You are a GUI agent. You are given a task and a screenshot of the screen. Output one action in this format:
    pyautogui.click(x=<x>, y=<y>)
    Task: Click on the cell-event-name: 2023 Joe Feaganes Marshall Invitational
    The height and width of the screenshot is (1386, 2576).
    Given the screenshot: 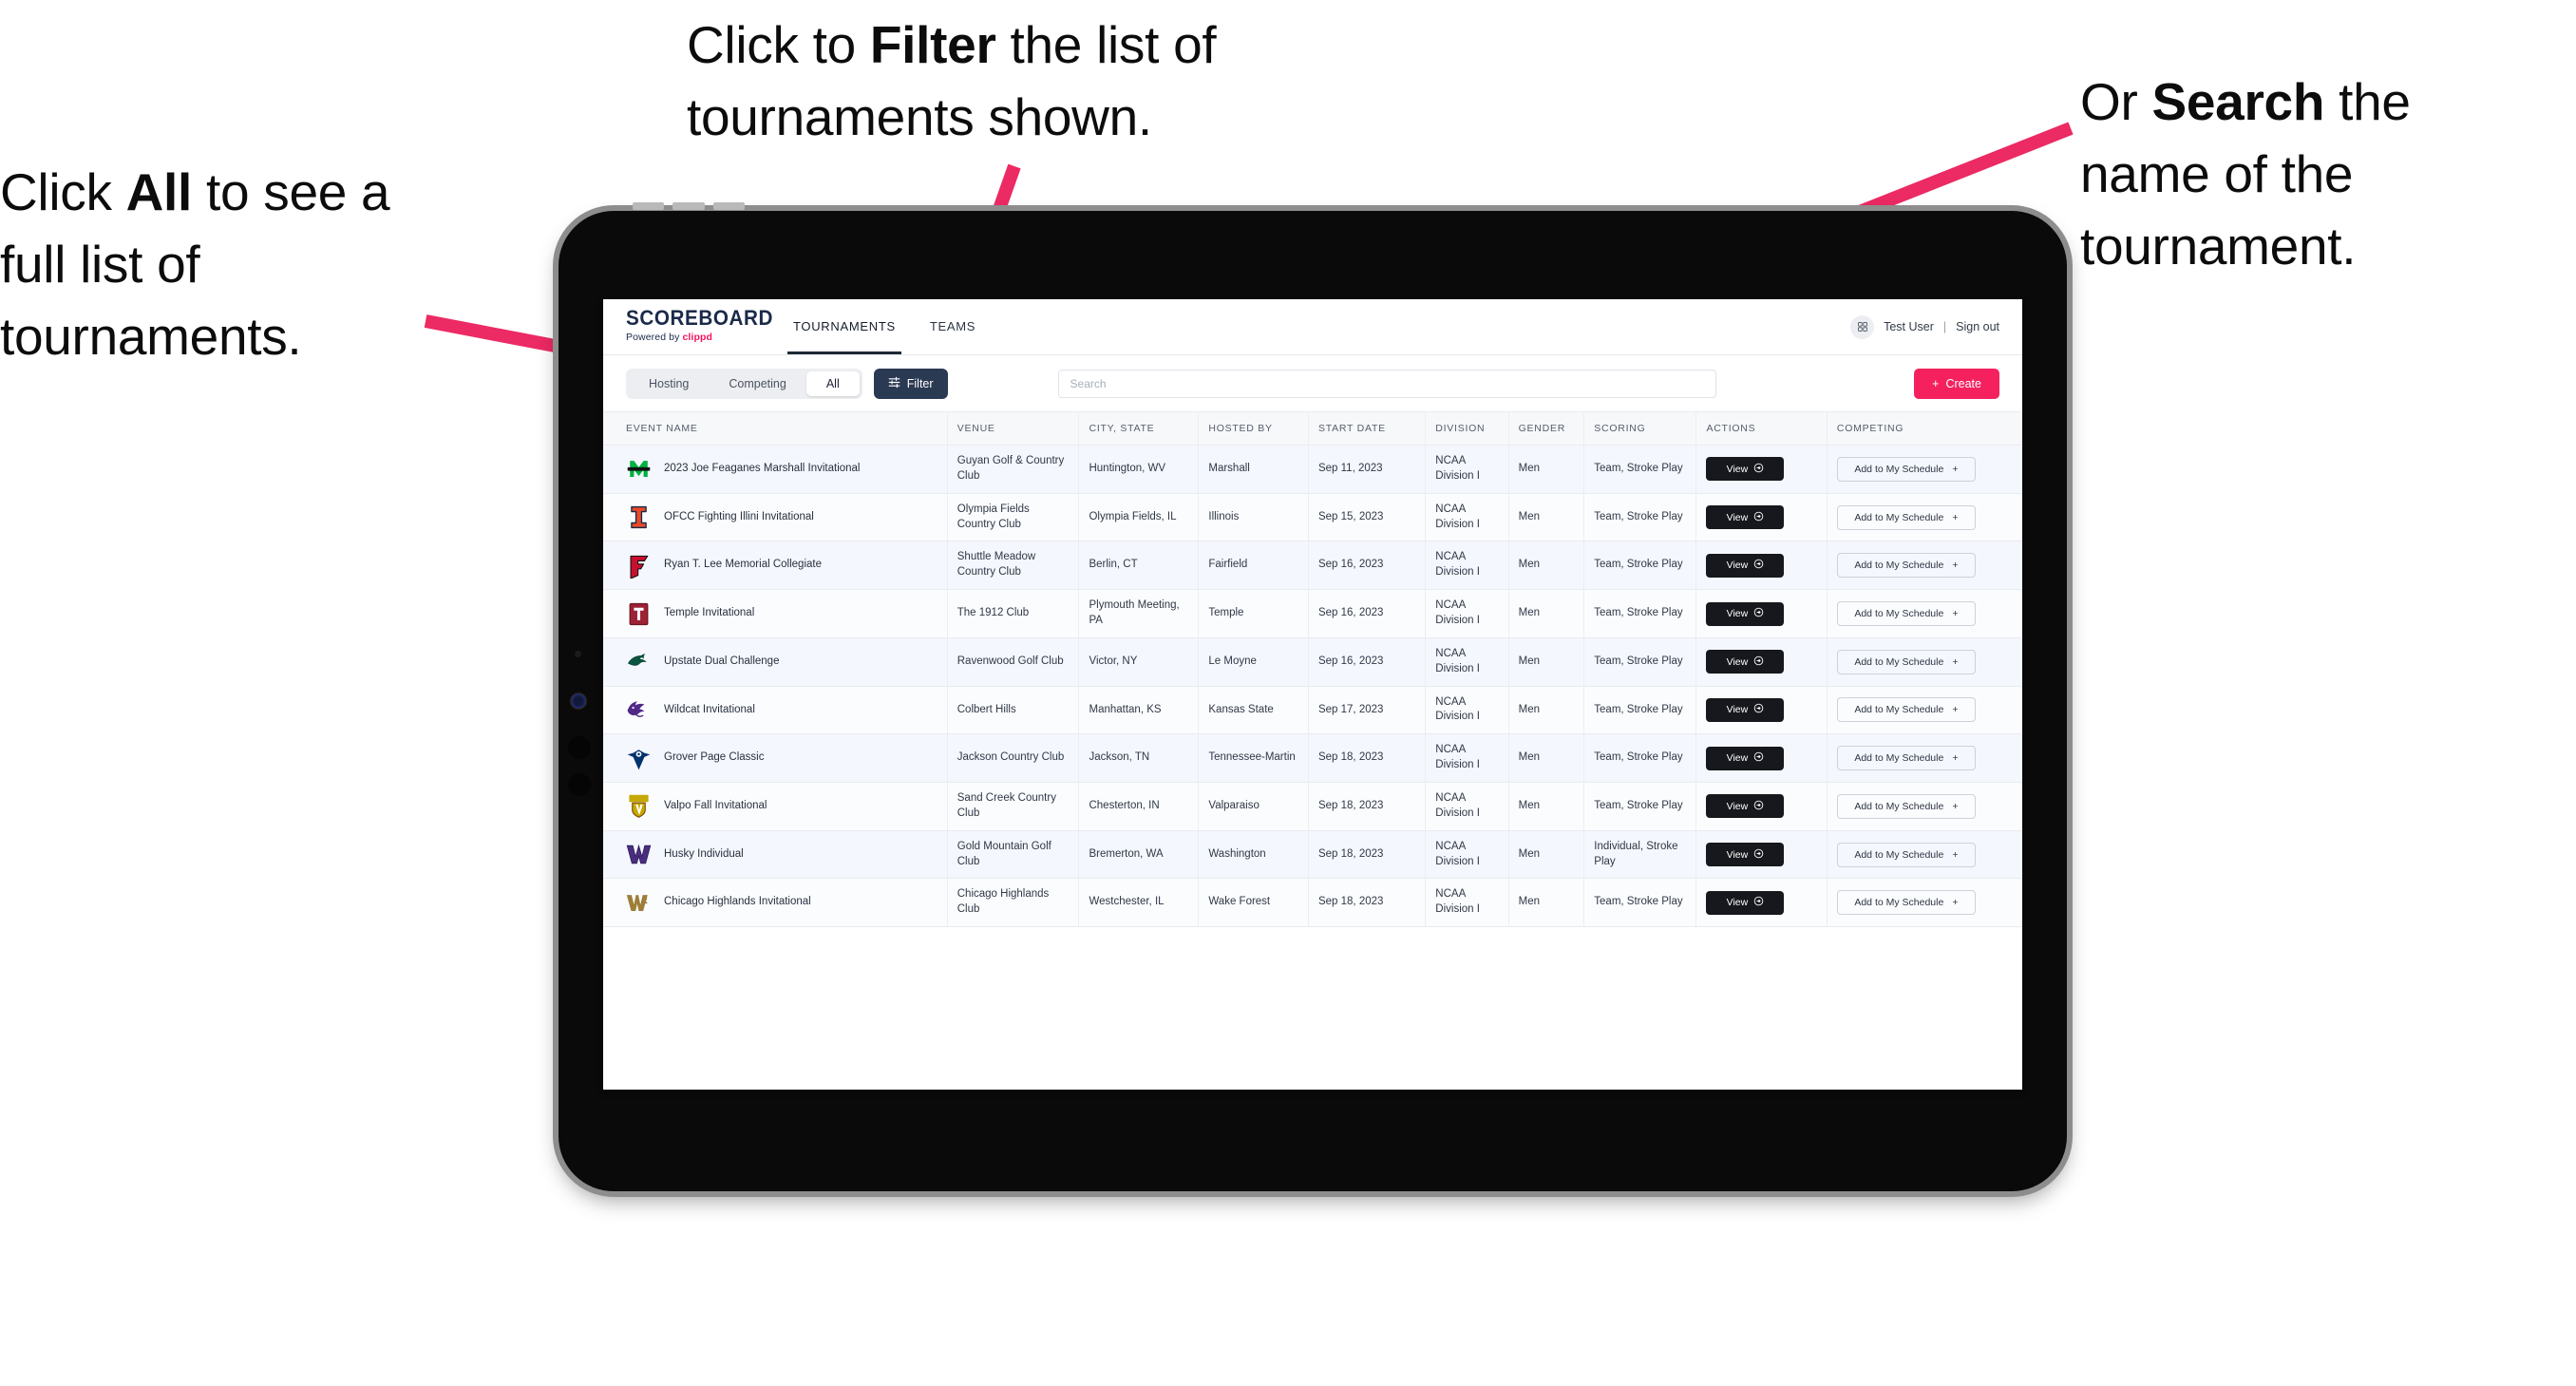 What is the action you would take?
    pyautogui.click(x=775, y=469)
    